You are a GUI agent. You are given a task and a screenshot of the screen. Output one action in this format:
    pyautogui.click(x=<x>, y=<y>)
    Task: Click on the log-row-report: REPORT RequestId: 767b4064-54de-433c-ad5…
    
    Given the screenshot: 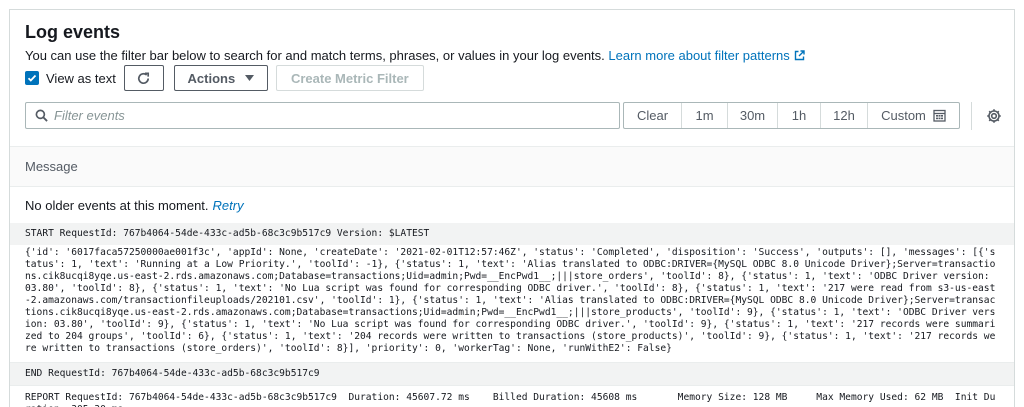 What is the action you would take?
    pyautogui.click(x=512, y=396)
    